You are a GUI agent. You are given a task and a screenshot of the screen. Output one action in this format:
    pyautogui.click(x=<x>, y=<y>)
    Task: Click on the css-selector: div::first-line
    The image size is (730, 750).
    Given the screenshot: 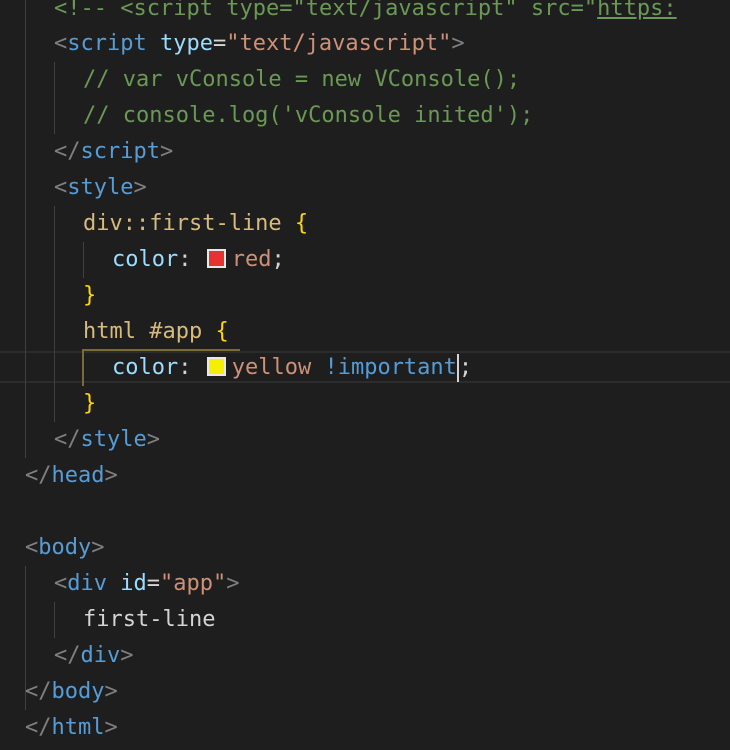 What is the action you would take?
    pyautogui.click(x=189, y=223)
    